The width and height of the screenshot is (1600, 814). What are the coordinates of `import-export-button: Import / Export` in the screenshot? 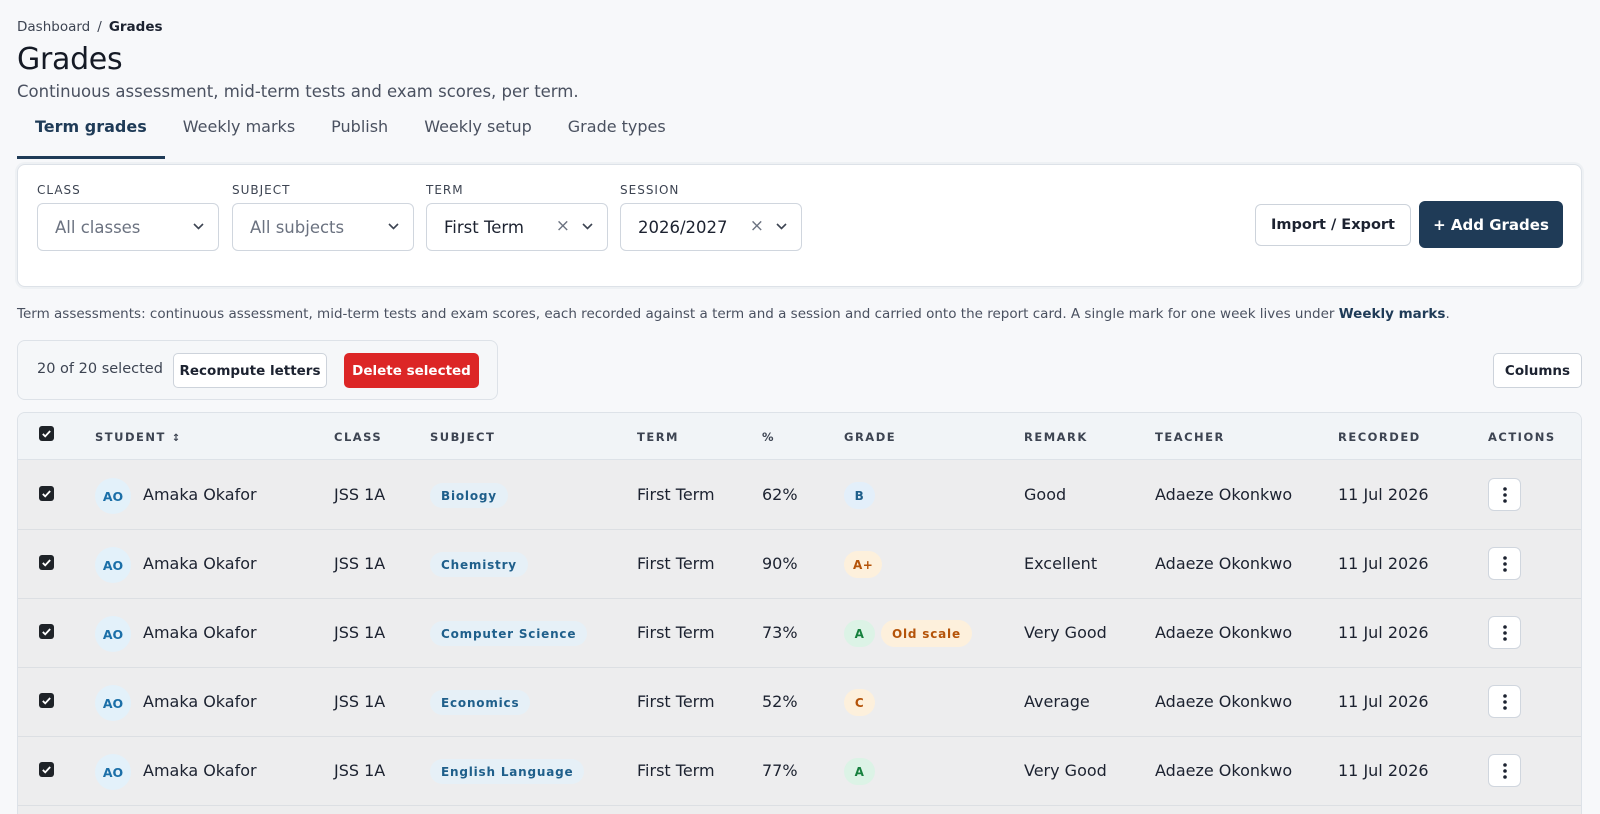 It's located at (1333, 225).